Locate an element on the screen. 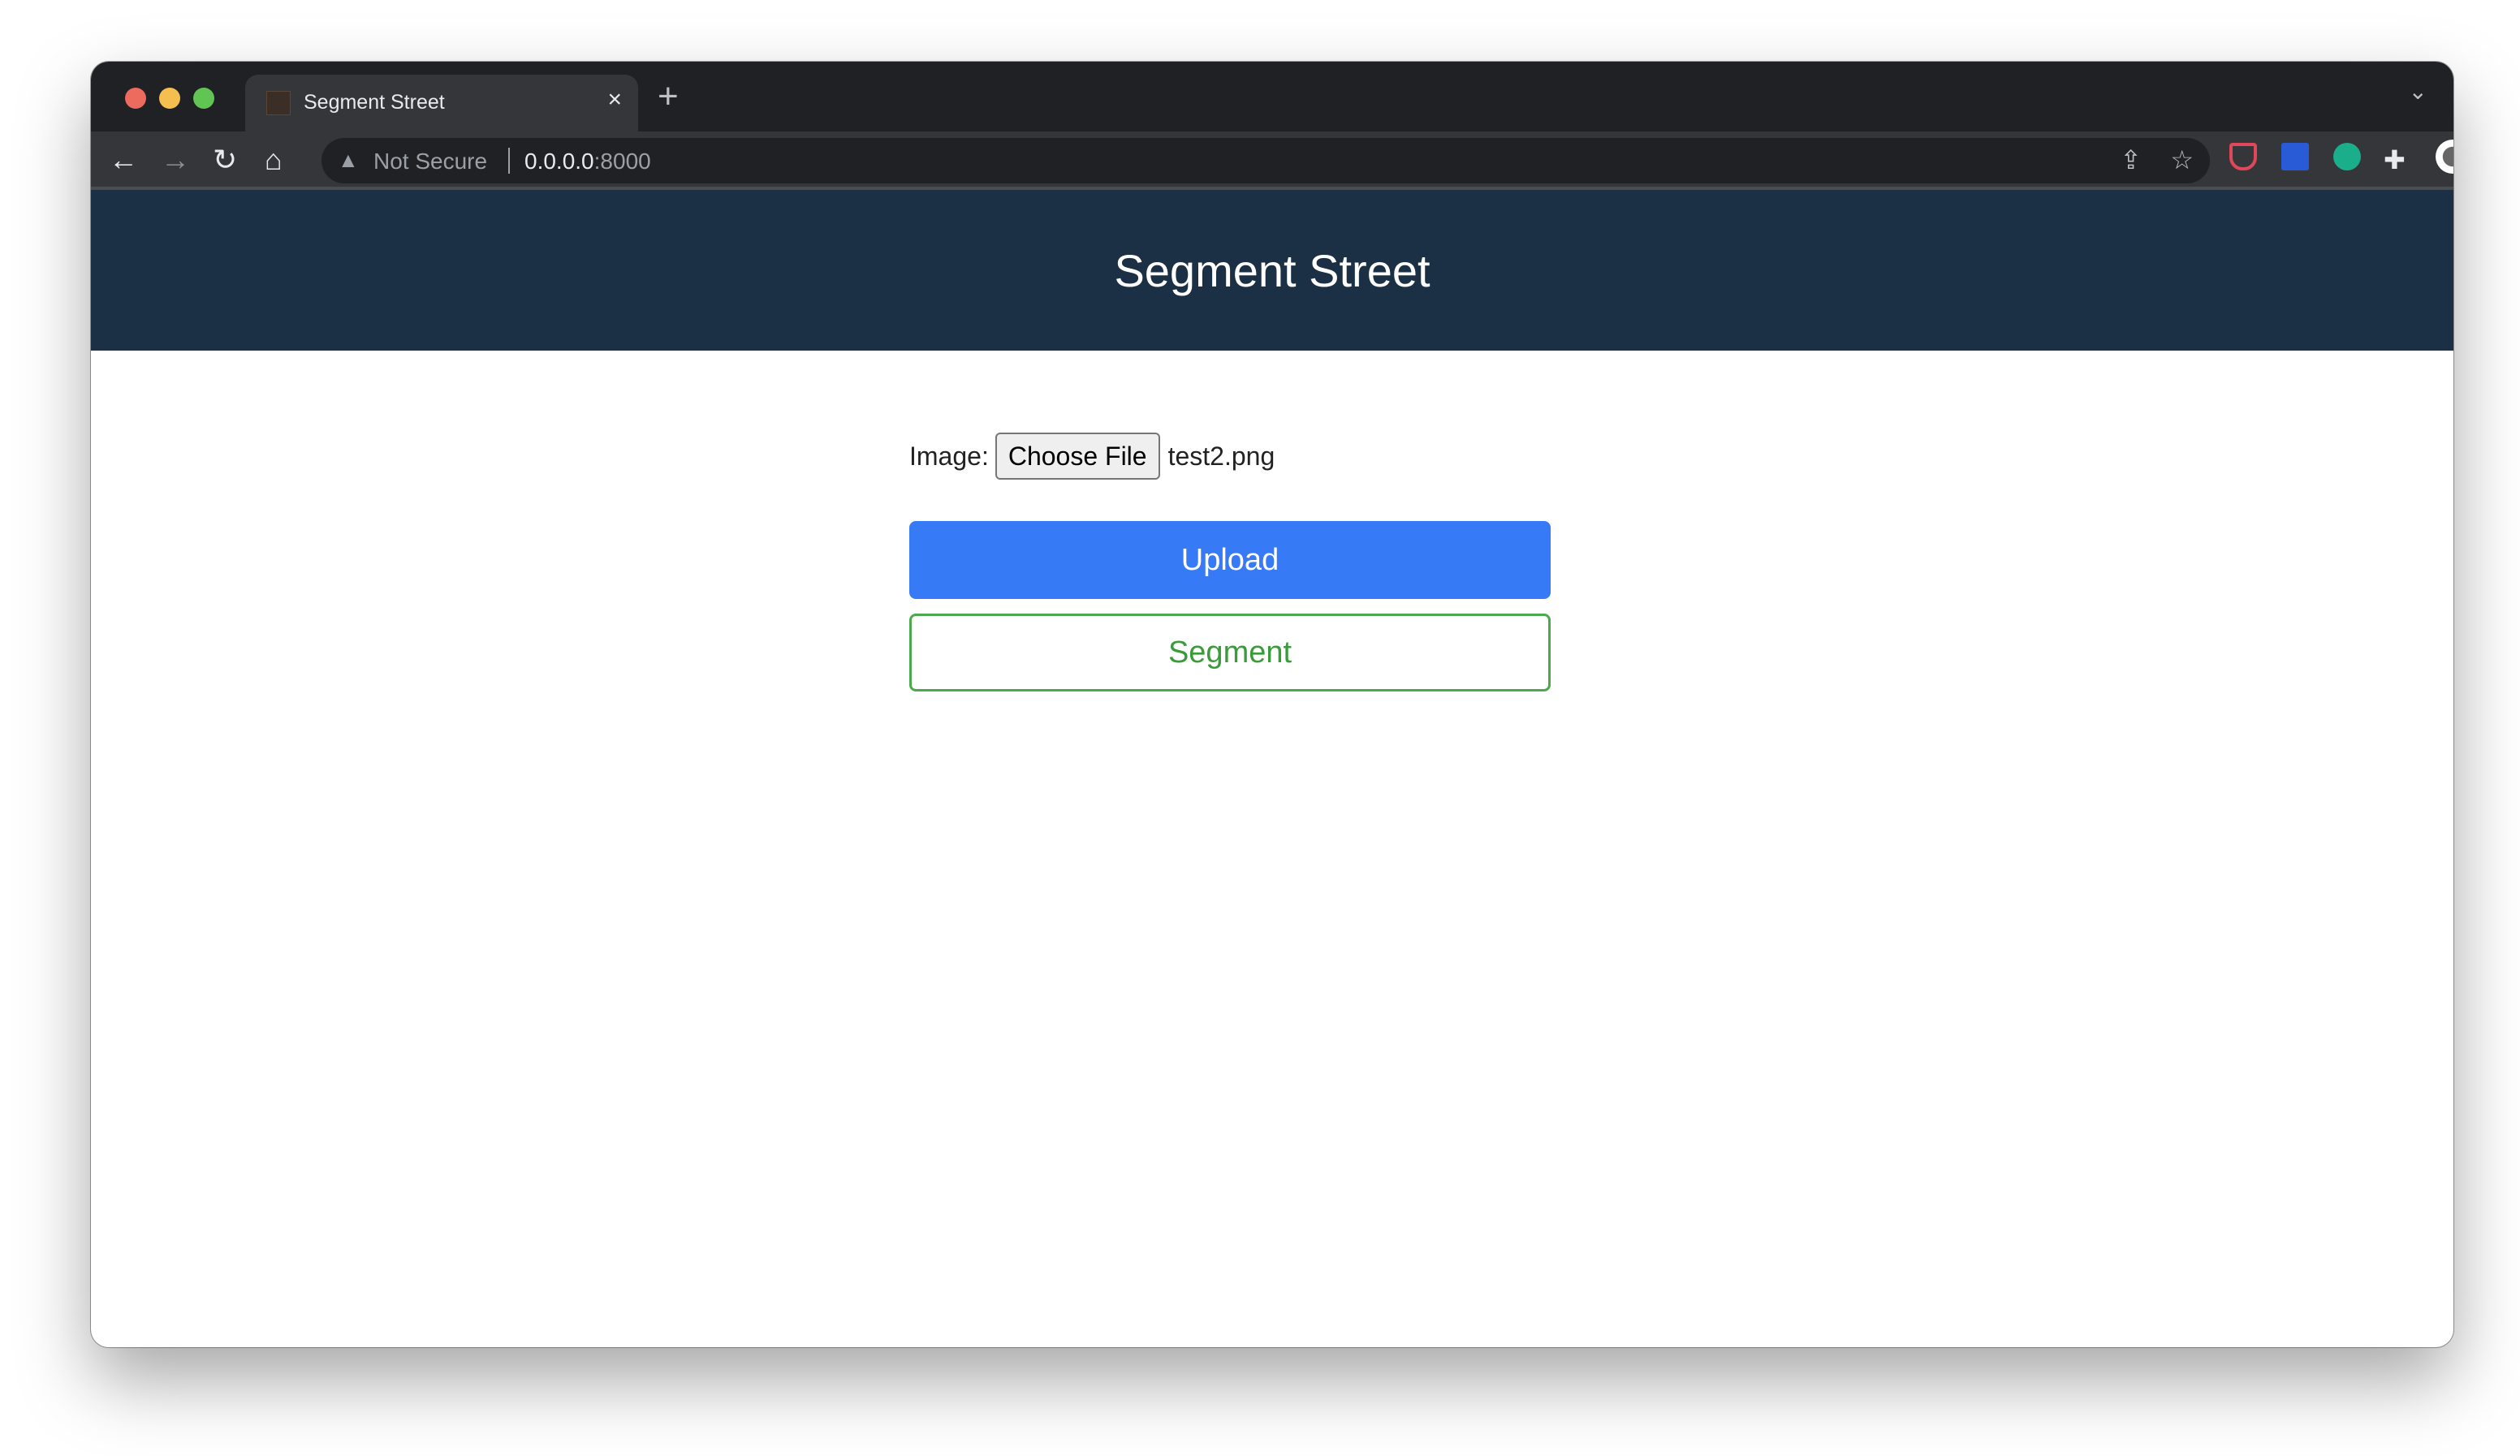 The width and height of the screenshot is (2520, 1456). security-label: Not Secure is located at coordinates (430, 162).